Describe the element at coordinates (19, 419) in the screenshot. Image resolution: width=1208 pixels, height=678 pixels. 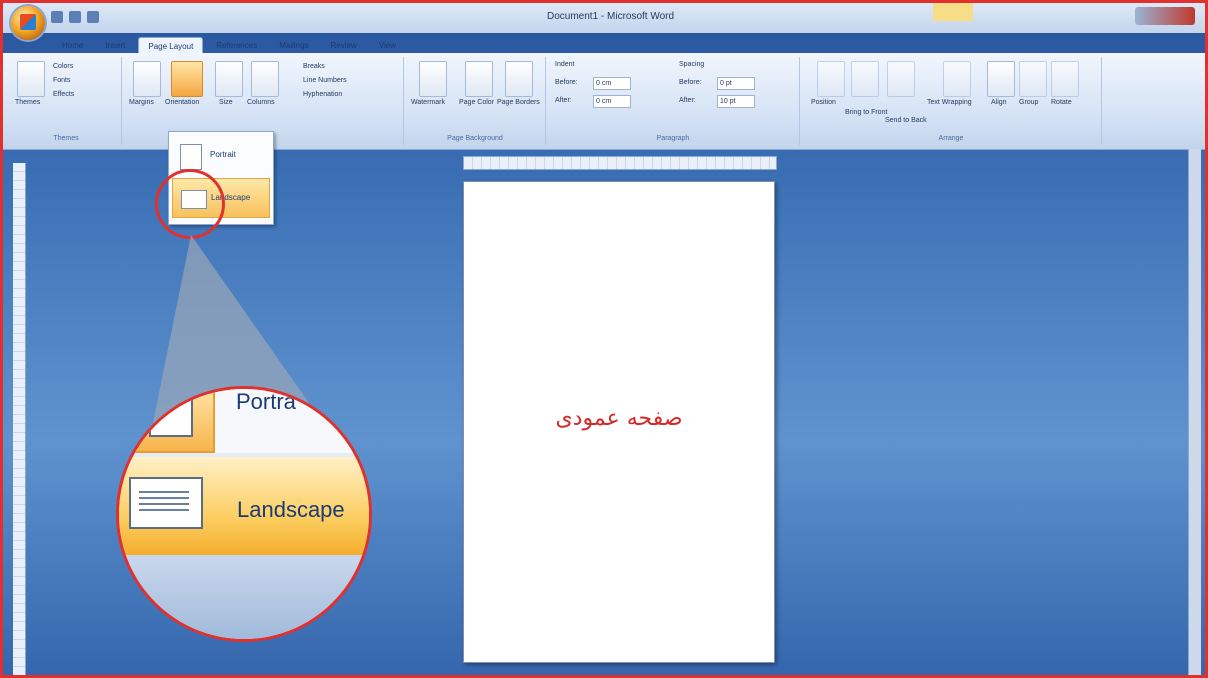
I see `vertical-ruler` at that location.